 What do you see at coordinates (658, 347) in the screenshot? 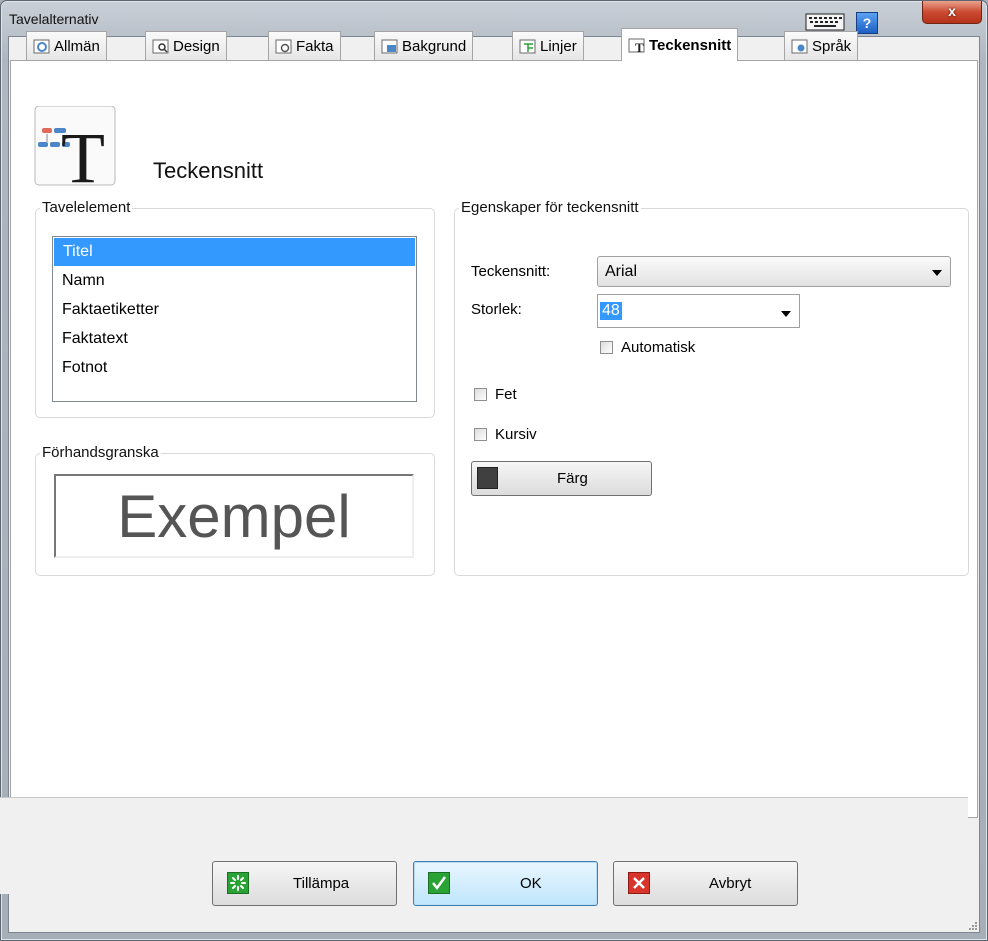
I see `automatic-label: Automatisk` at bounding box center [658, 347].